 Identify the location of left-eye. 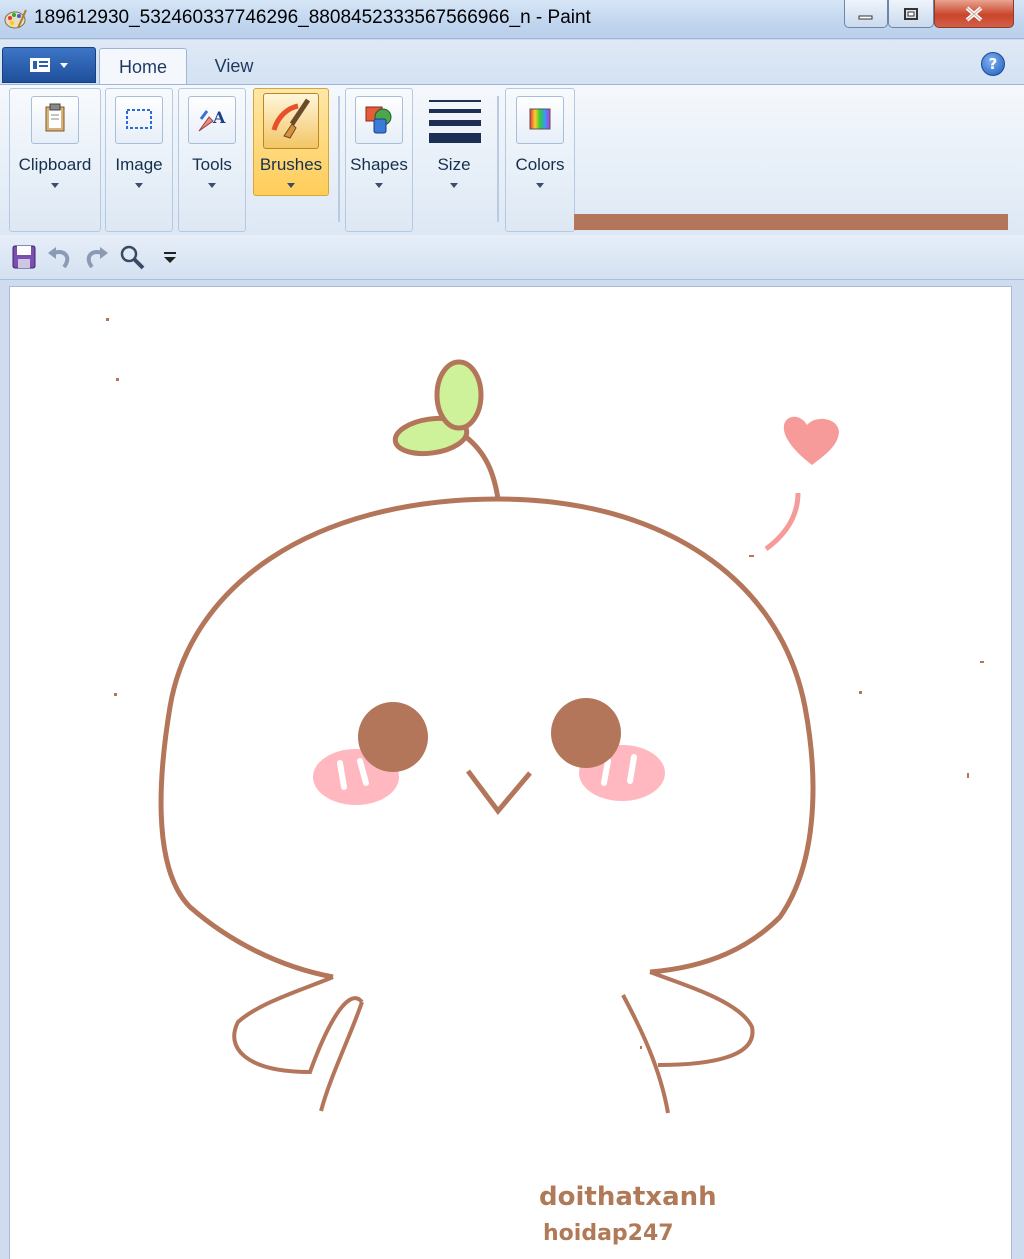
(393, 737).